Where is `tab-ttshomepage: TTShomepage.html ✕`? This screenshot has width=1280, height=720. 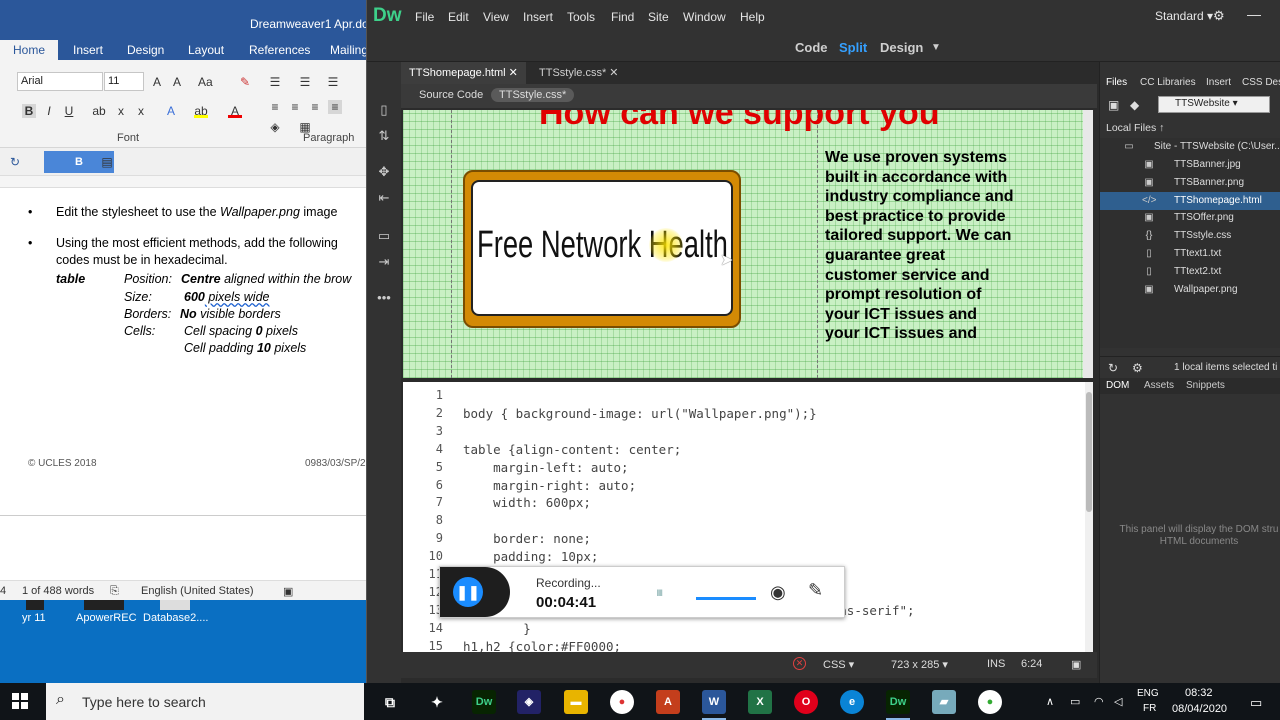
tab-ttshomepage: TTShomepage.html ✕ is located at coordinates (463, 73).